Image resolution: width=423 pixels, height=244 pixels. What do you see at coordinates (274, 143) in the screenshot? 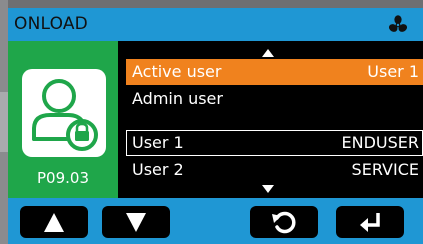
I see `list-item-user-1: User 1 ENDUSER` at bounding box center [274, 143].